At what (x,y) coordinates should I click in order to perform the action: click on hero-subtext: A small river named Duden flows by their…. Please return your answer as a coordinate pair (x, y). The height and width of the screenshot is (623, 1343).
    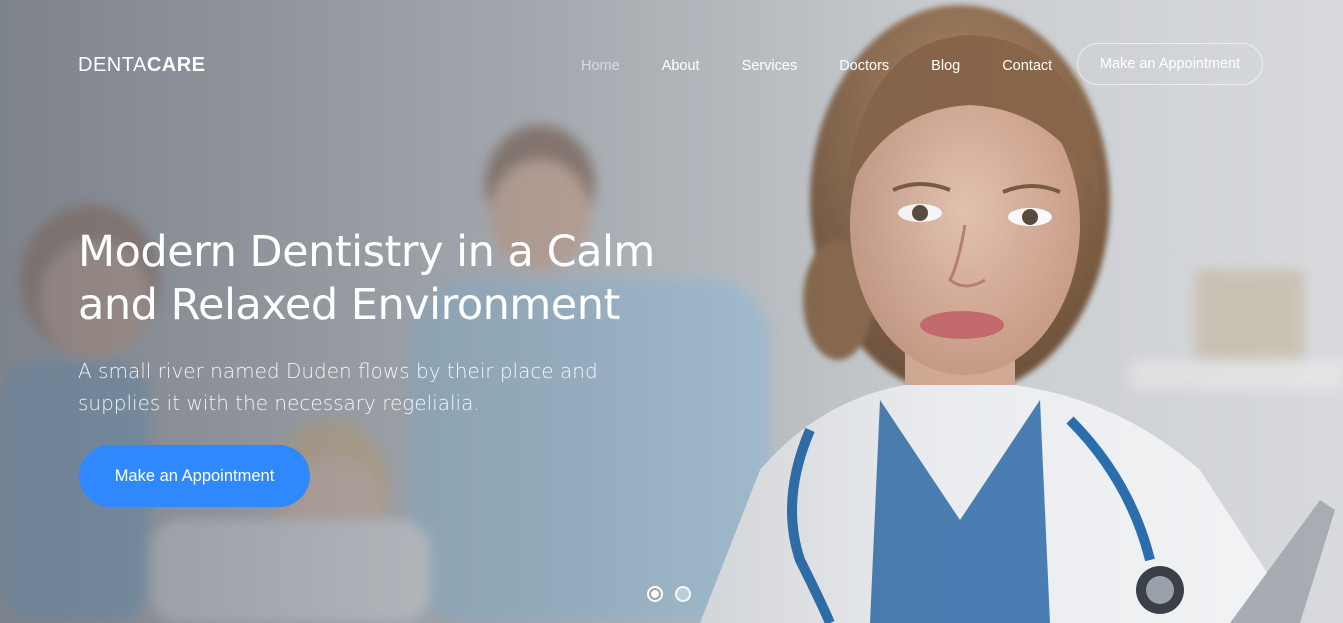
    Looking at the image, I should click on (338, 387).